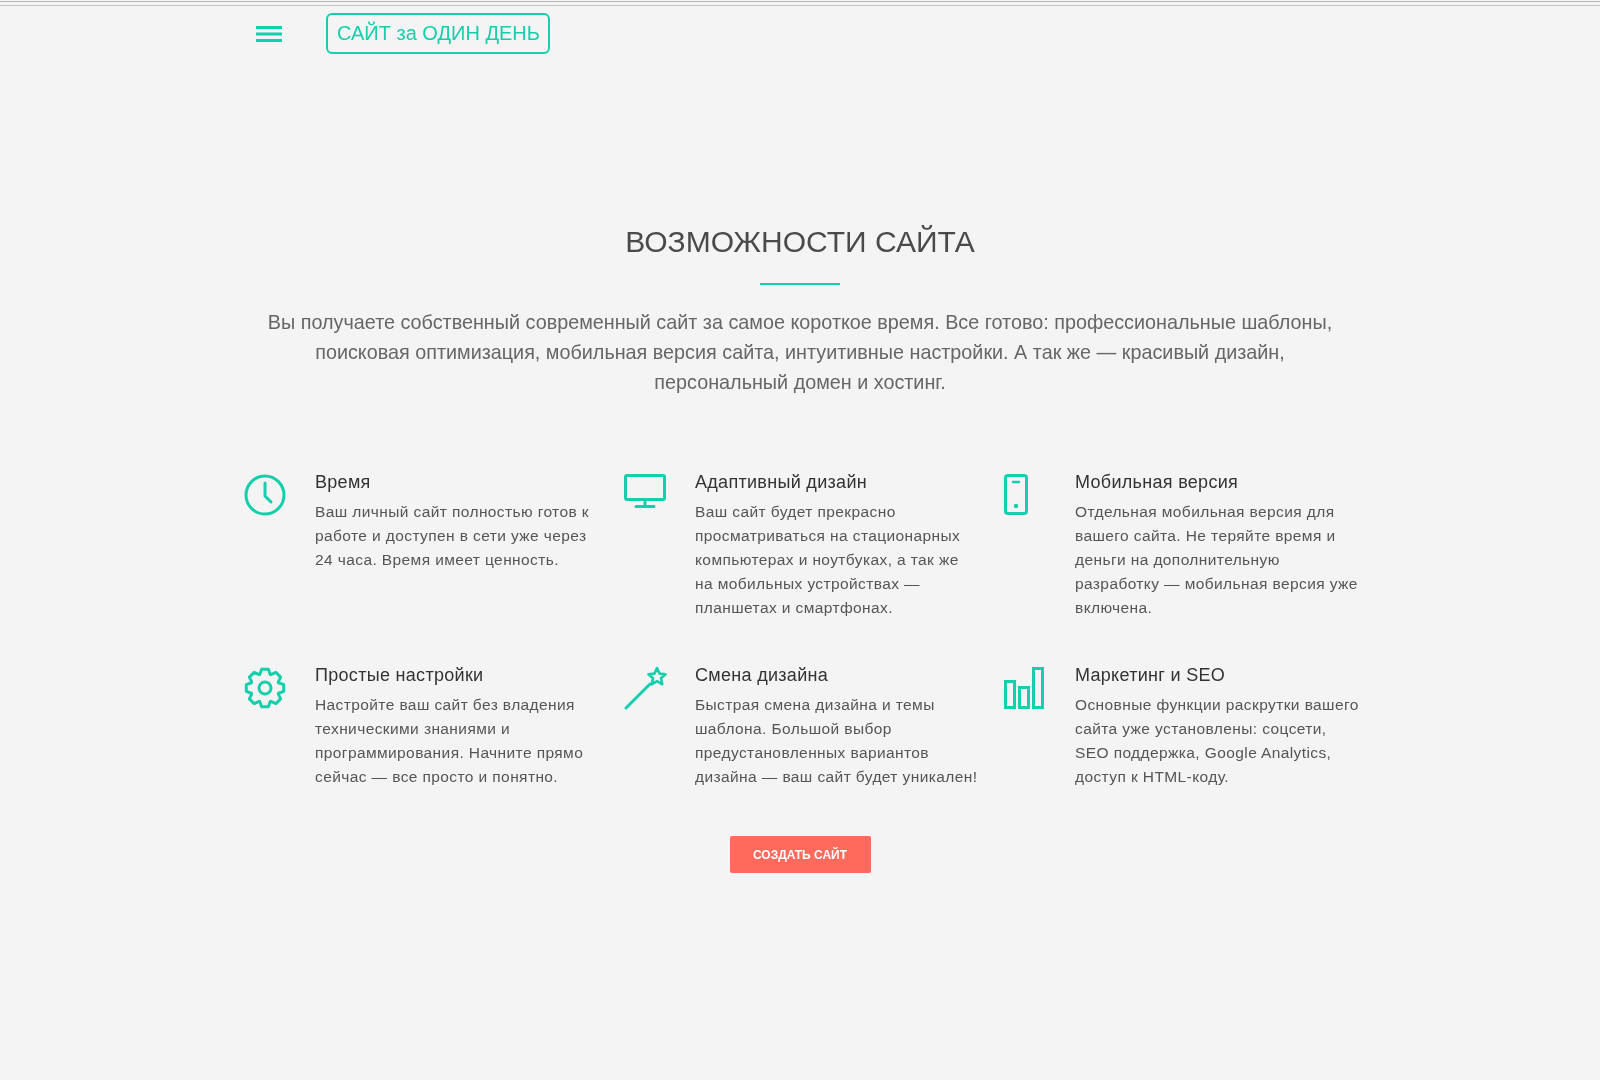 This screenshot has height=1080, width=1600. I want to click on magic-wand-icon, so click(645, 688).